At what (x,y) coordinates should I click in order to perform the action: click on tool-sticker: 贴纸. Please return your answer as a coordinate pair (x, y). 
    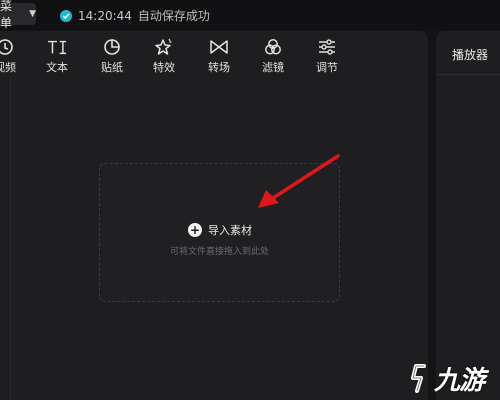
    Looking at the image, I should click on (112, 55).